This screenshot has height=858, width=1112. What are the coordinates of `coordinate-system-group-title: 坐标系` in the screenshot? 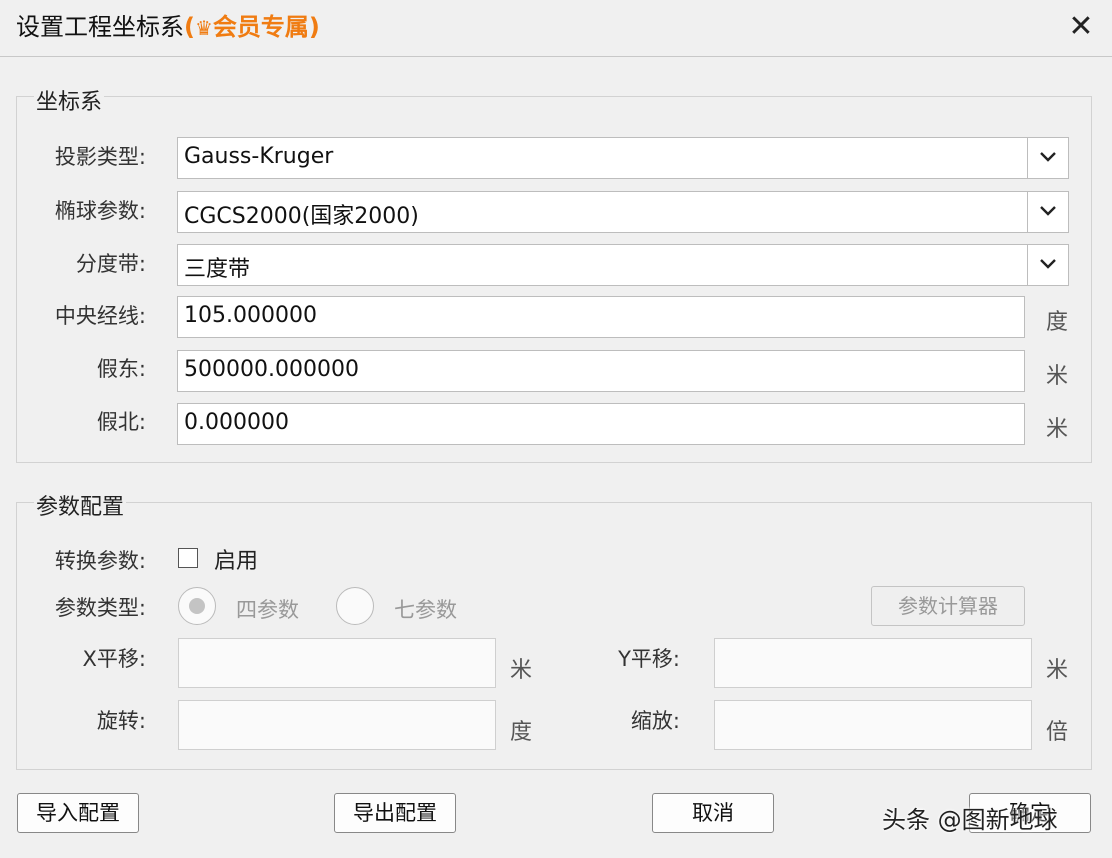 It's located at (69, 100).